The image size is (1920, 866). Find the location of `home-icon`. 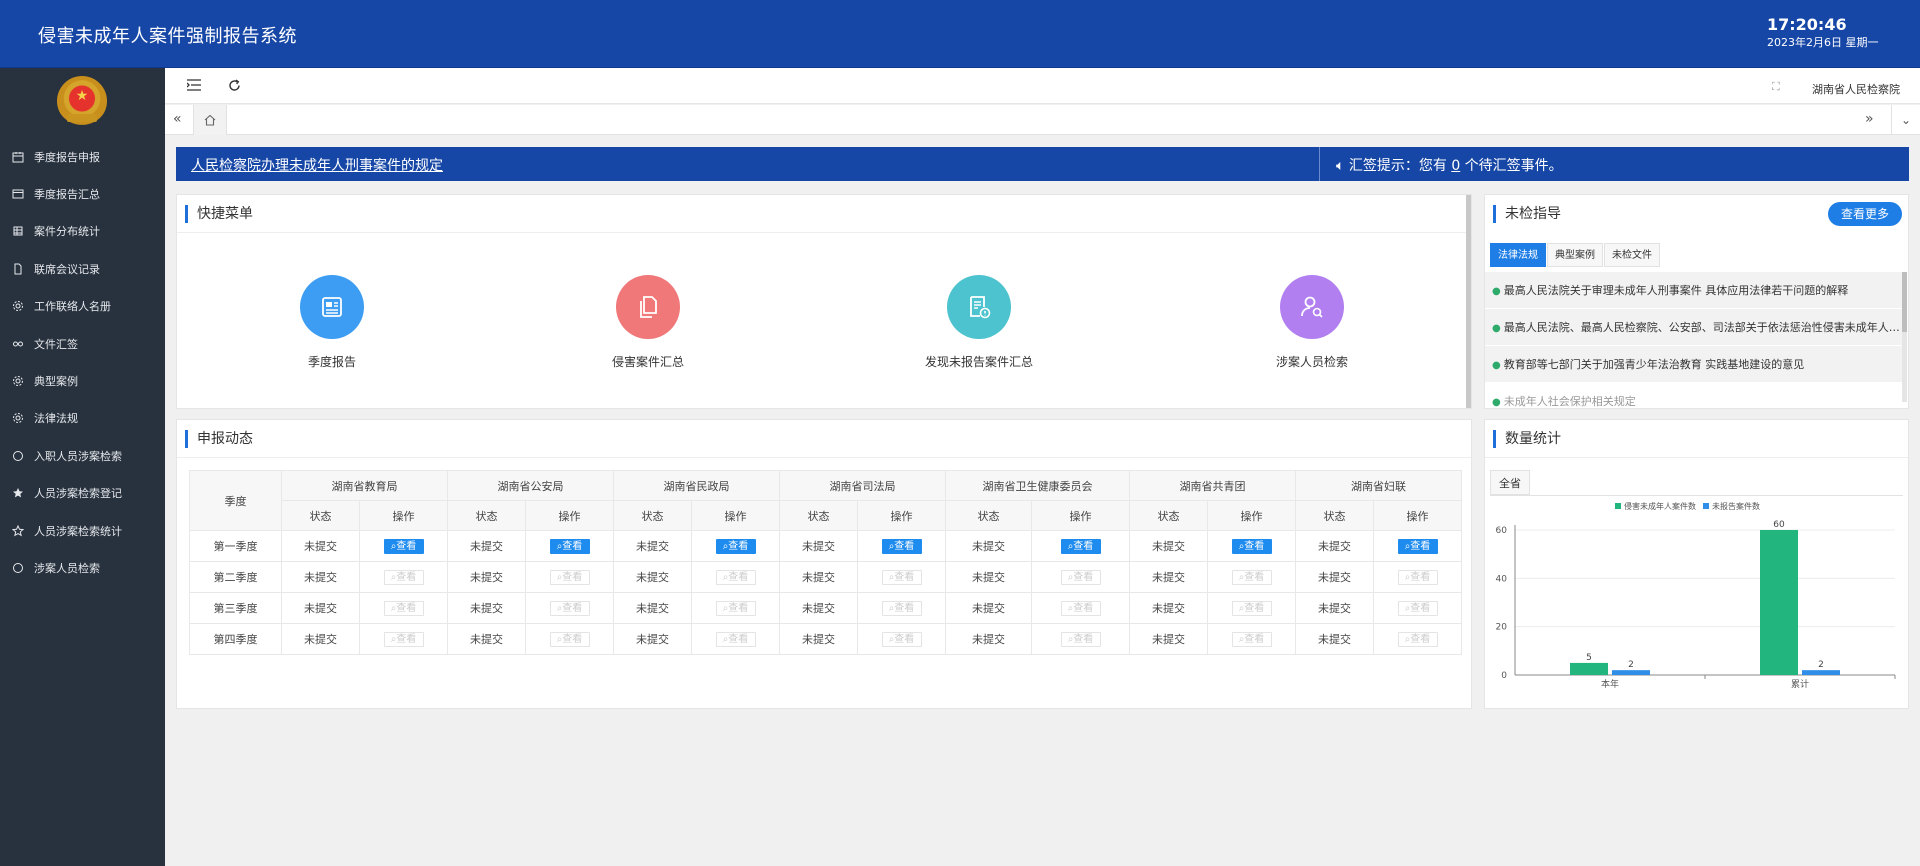

home-icon is located at coordinates (210, 120).